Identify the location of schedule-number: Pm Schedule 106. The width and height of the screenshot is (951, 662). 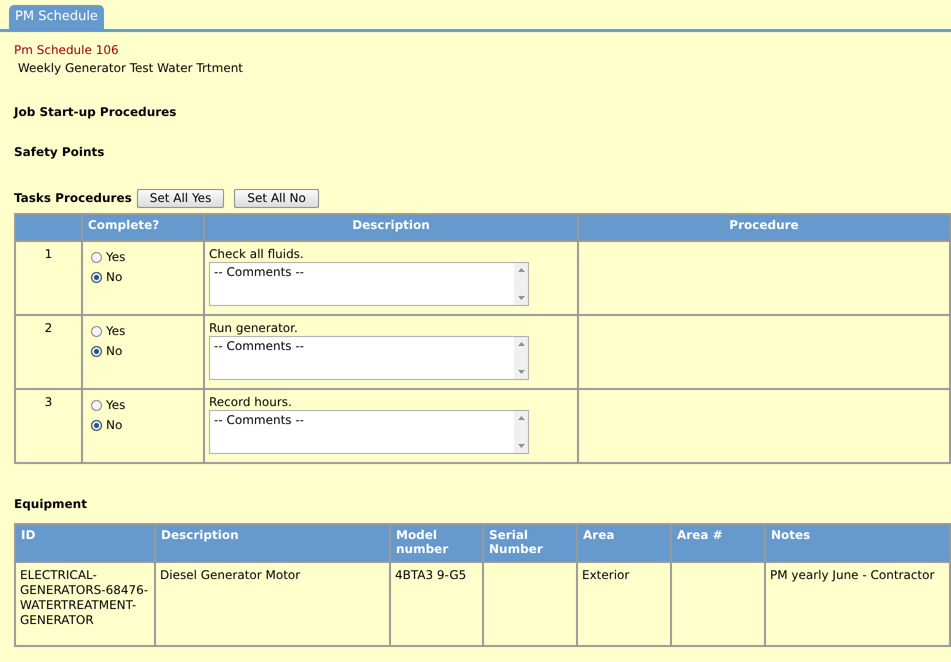
(67, 50).